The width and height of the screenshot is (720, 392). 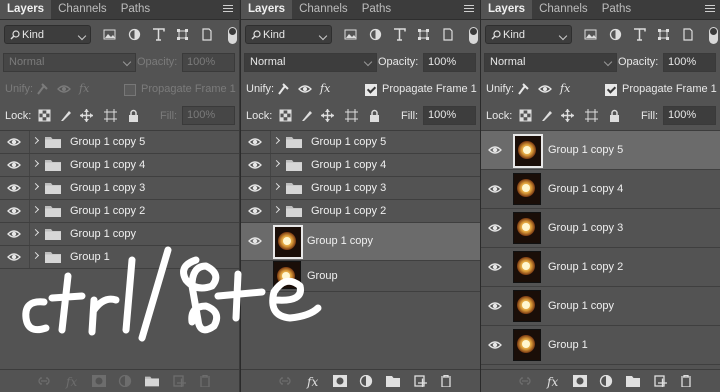 I want to click on unify-position-icon, so click(x=283, y=89).